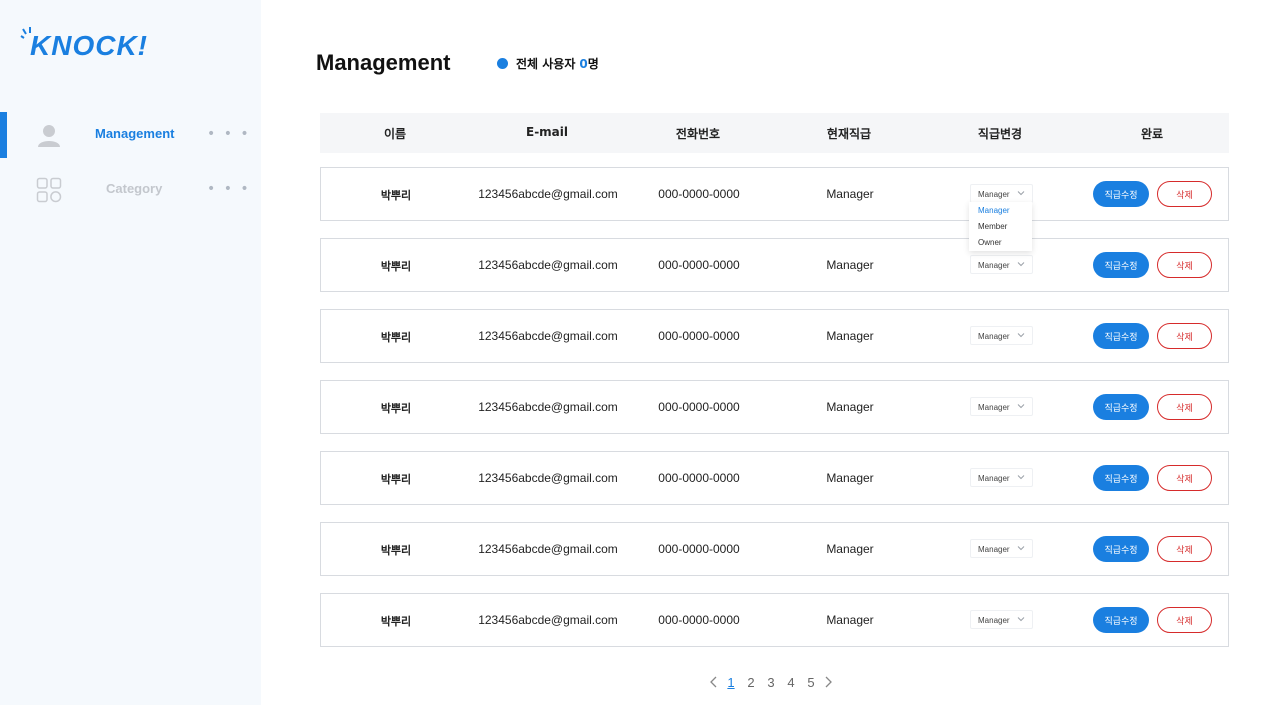 Image resolution: width=1280 pixels, height=705 pixels. I want to click on logo-text: KNOCK!, so click(89, 45).